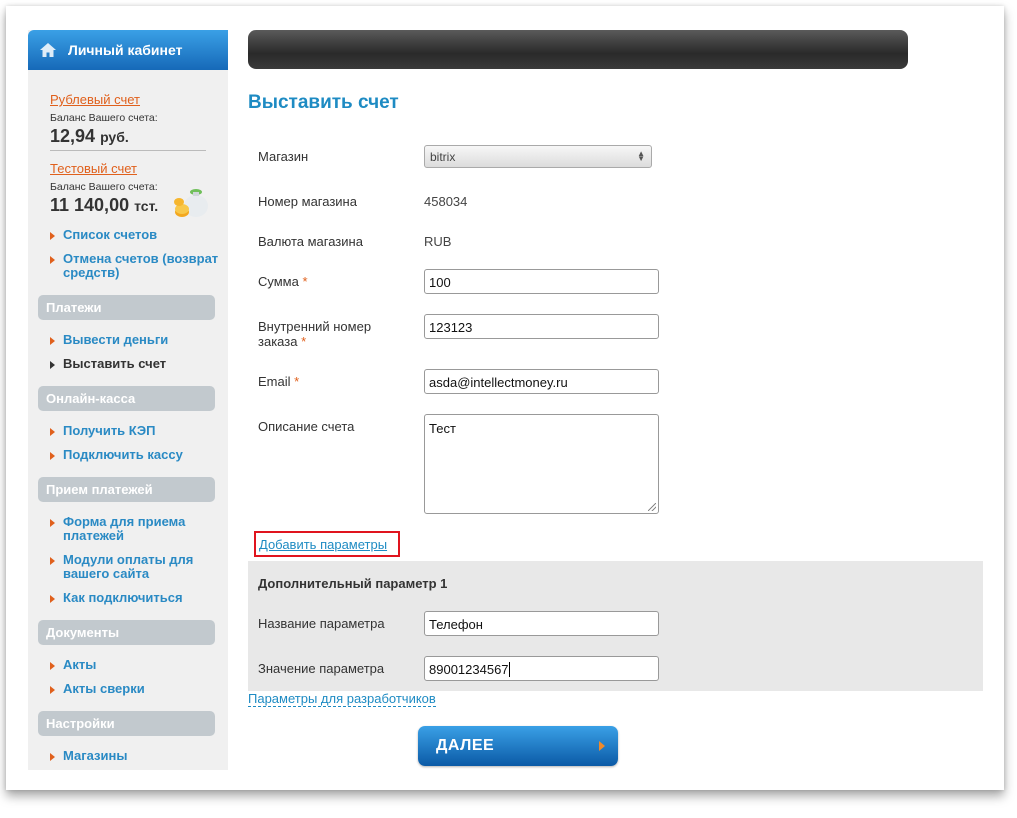 The image size is (1017, 818). Describe the element at coordinates (321, 623) in the screenshot. I see `param-name-label: Название параметра` at that location.